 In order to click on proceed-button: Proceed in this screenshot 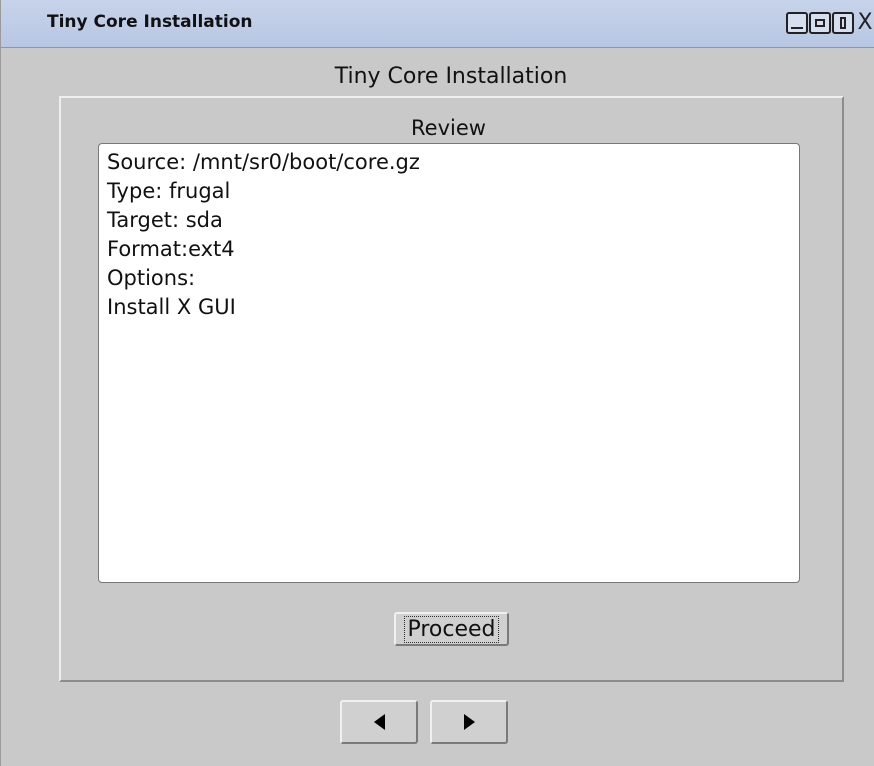, I will do `click(451, 629)`.